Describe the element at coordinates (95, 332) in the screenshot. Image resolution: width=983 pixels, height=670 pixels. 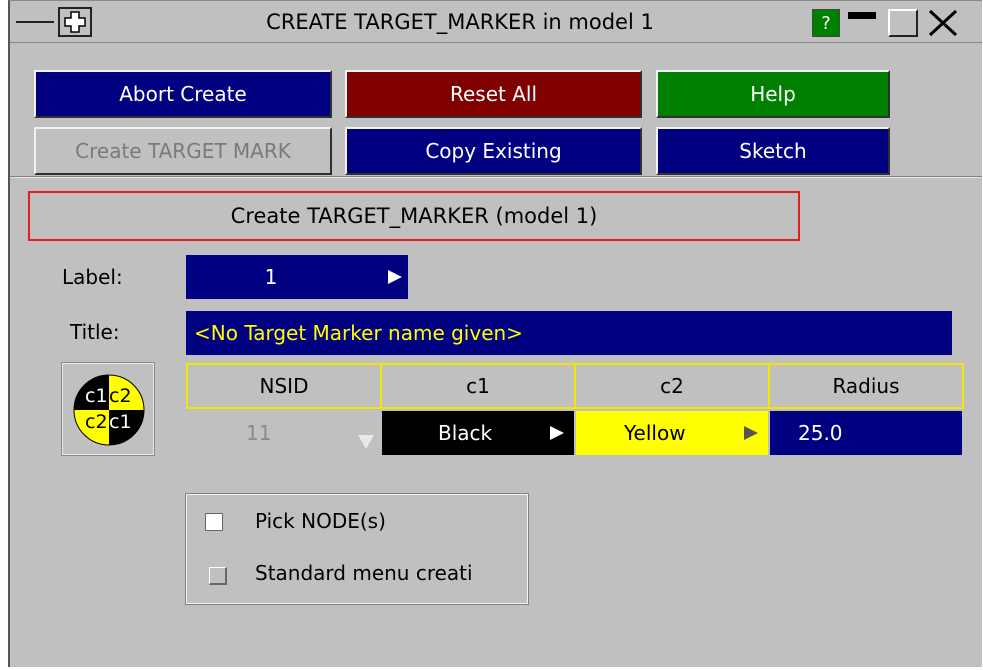
I see `title-caption: Title:` at that location.